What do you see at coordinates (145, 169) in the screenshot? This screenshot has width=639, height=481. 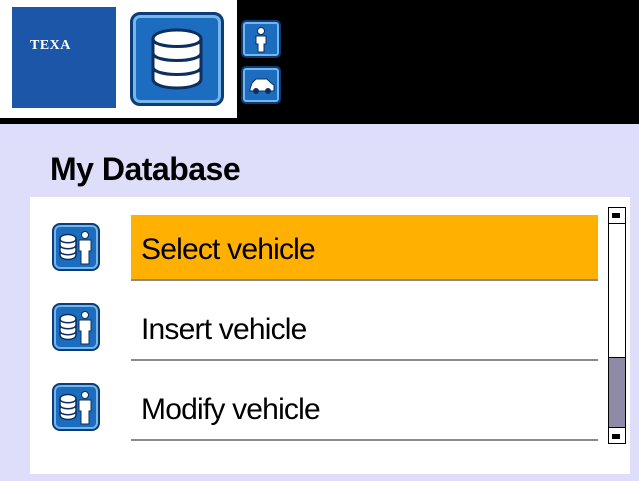 I see `page-title: My Database` at bounding box center [145, 169].